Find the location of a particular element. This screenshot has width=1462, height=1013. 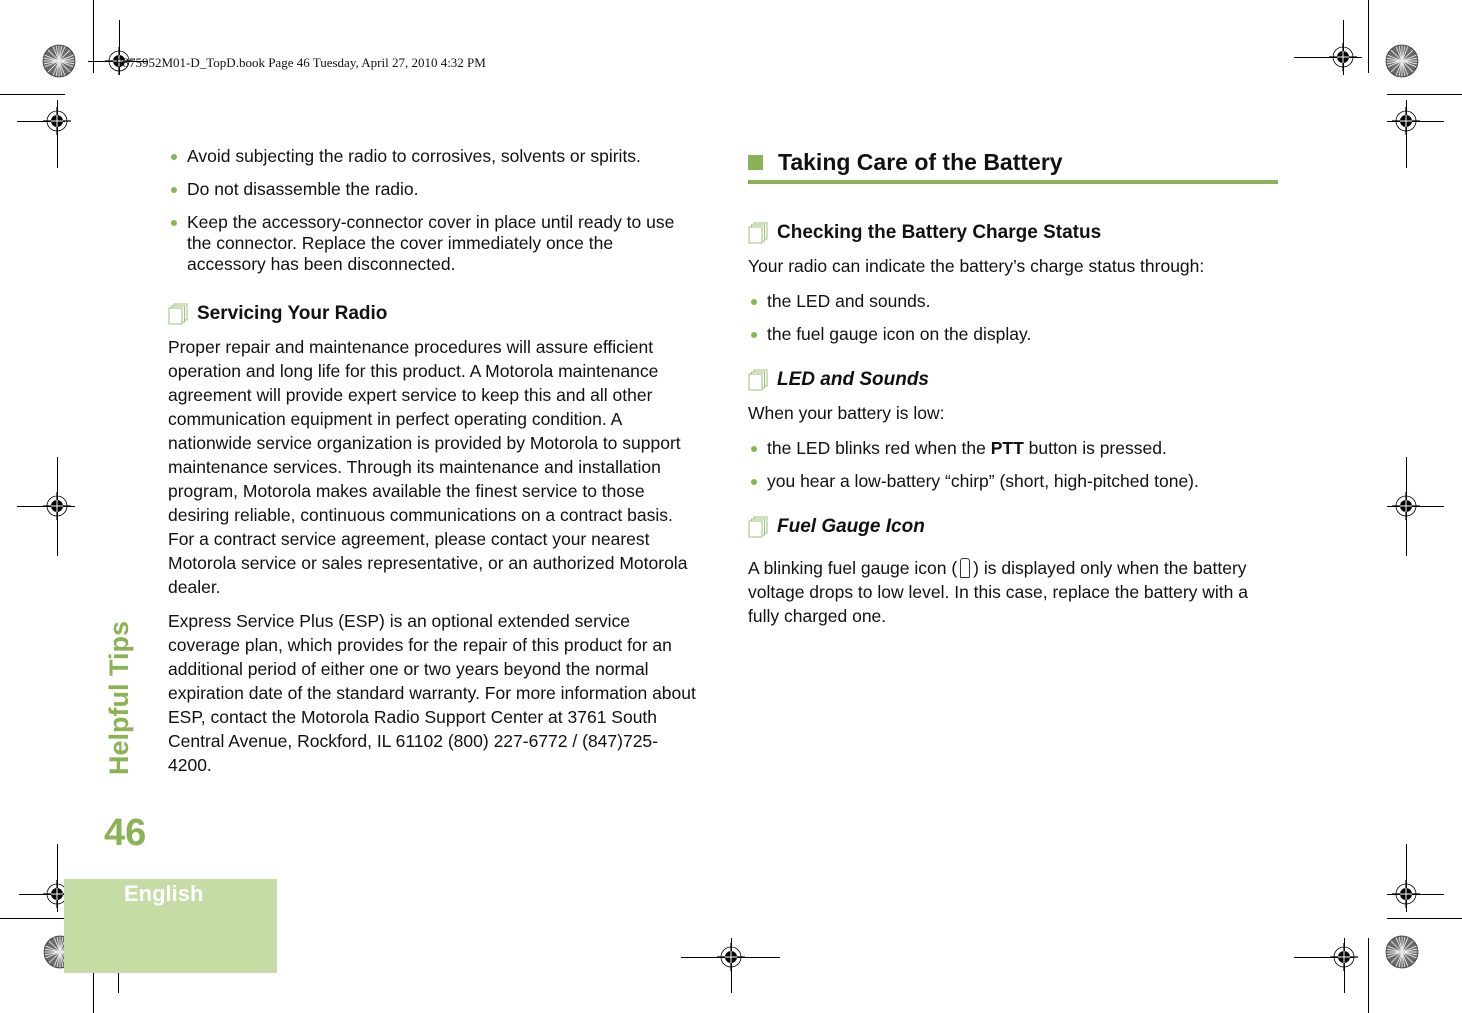

charge-status-heading: Checking the Battery Charge Status is located at coordinates (1013, 233).